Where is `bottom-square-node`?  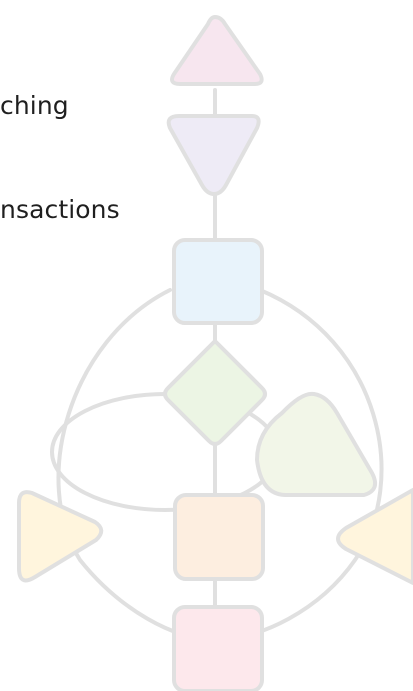
bottom-square-node is located at coordinates (218, 648).